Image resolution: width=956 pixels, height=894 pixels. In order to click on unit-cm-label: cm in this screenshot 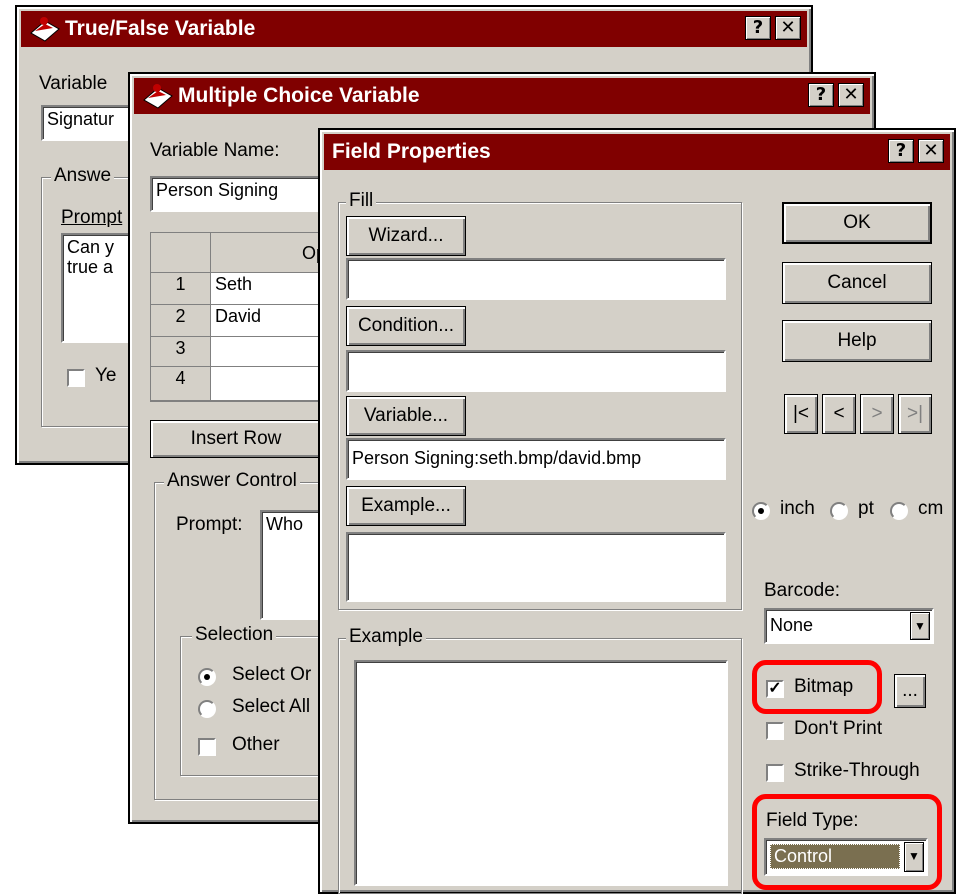, I will do `click(931, 508)`.